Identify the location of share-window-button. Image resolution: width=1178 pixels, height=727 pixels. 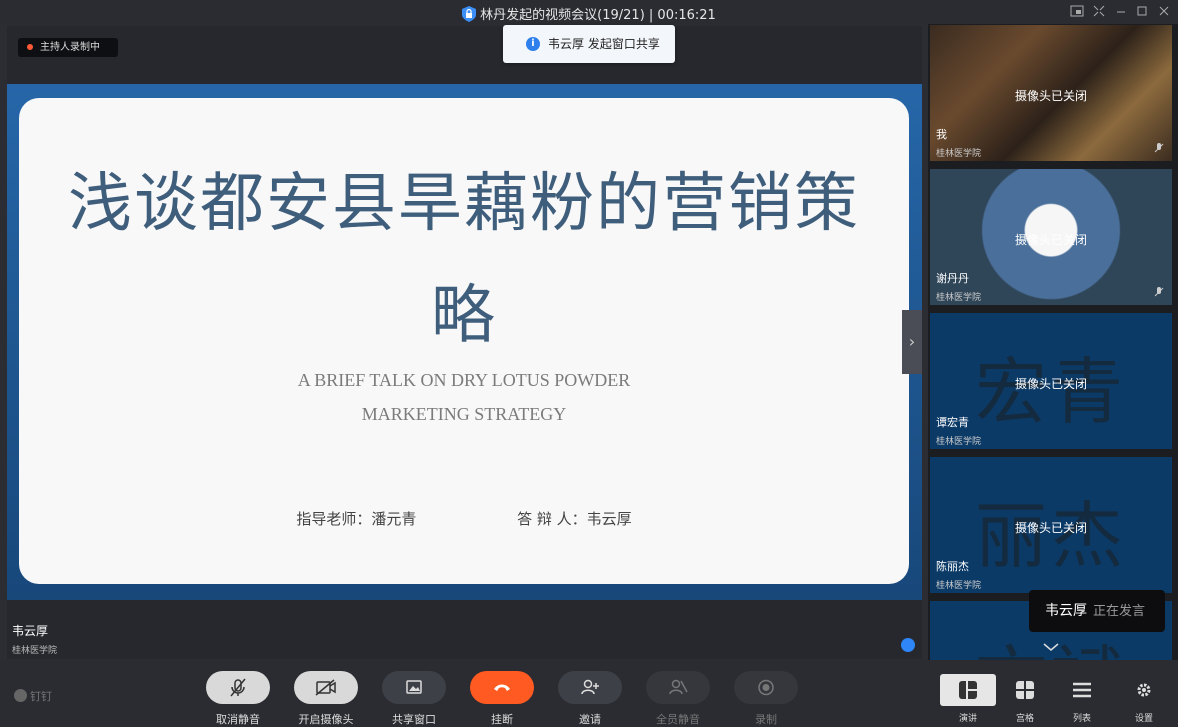
(414, 687).